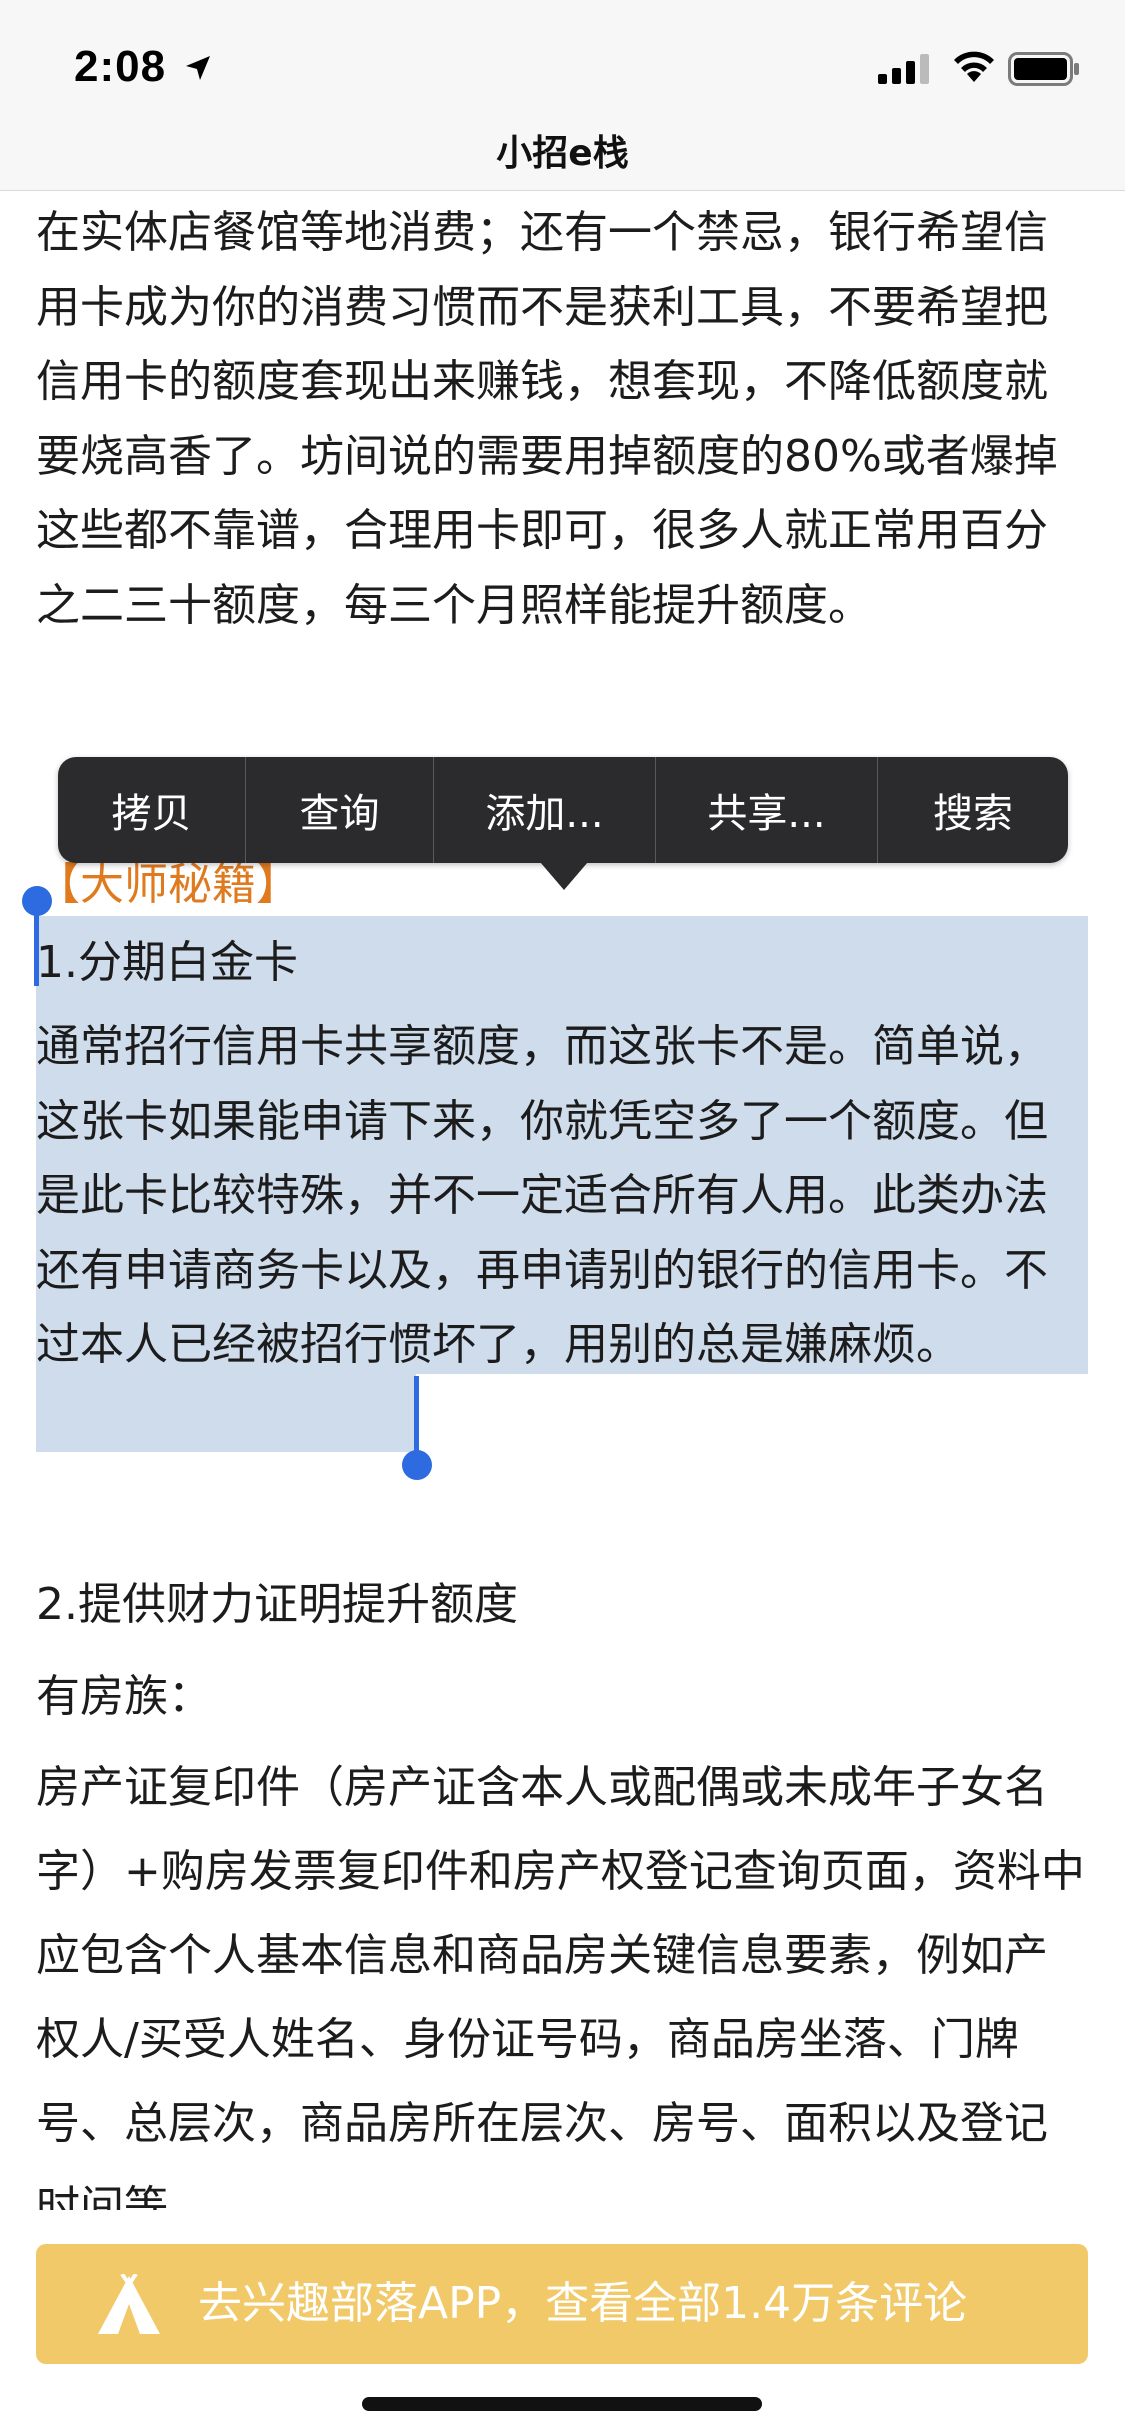 The width and height of the screenshot is (1125, 2436). Describe the element at coordinates (36, 943) in the screenshot. I see `selection-start-caret` at that location.